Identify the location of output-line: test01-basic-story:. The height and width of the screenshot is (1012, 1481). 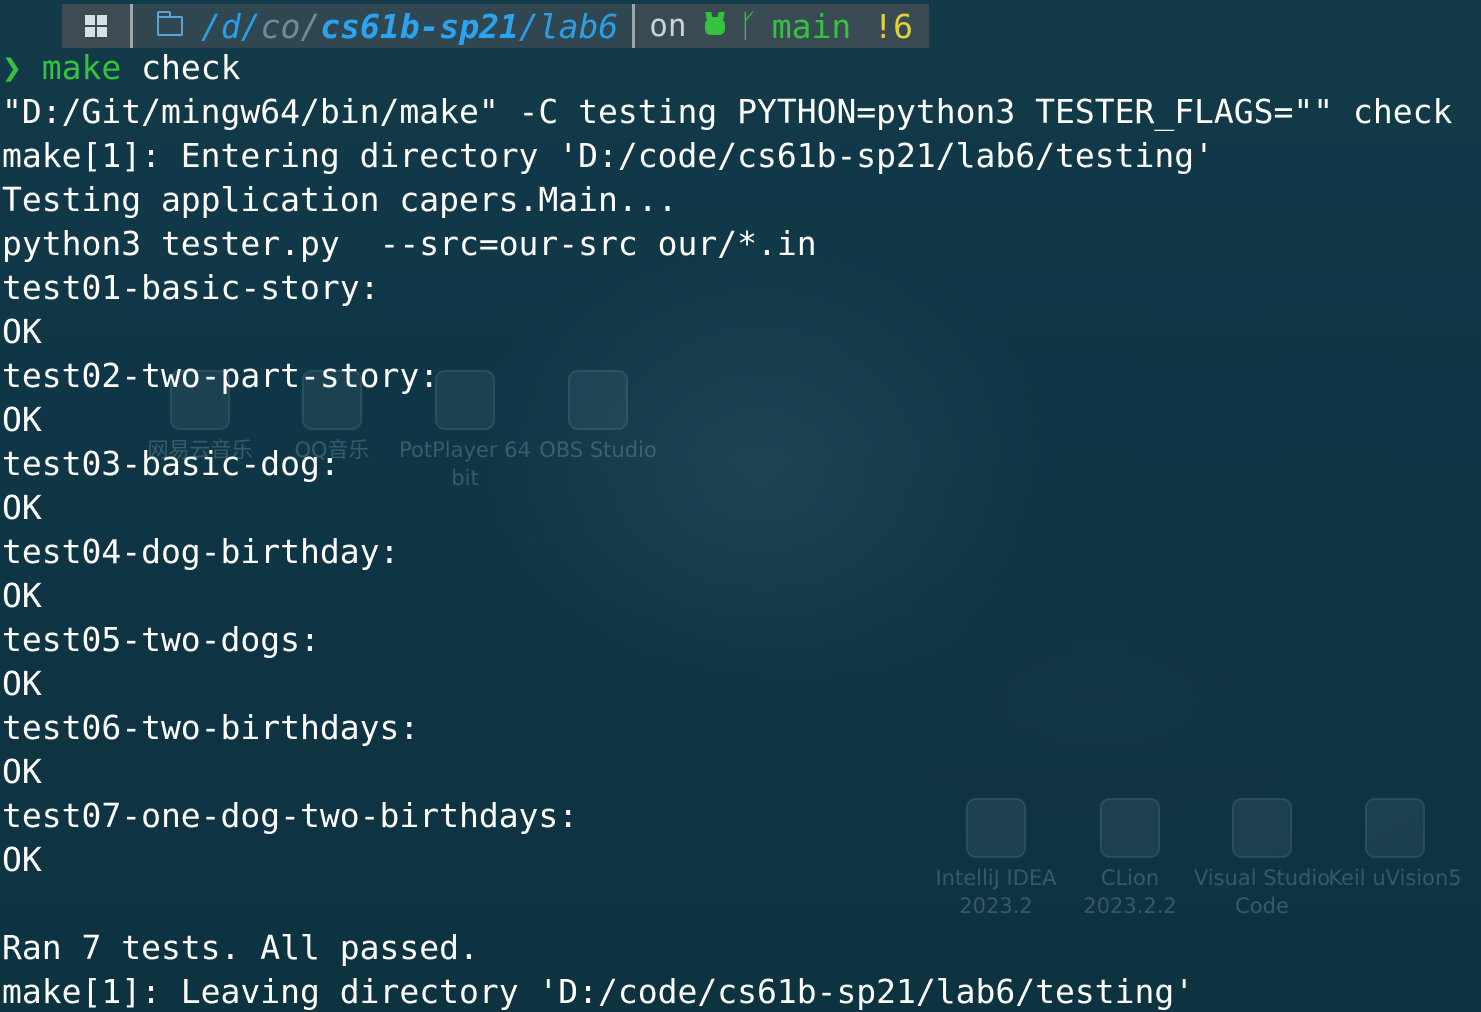
(191, 287).